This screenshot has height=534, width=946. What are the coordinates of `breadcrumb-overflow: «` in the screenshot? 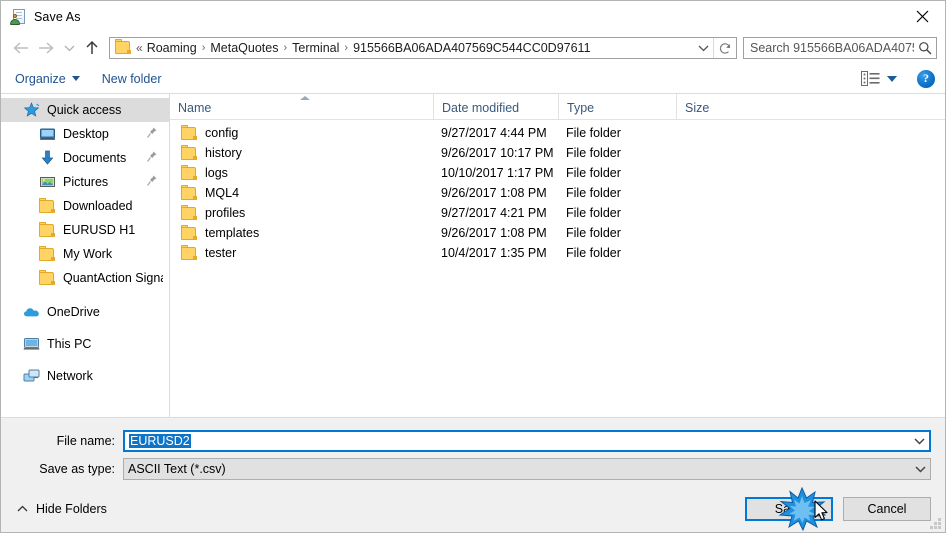 It's located at (141, 48).